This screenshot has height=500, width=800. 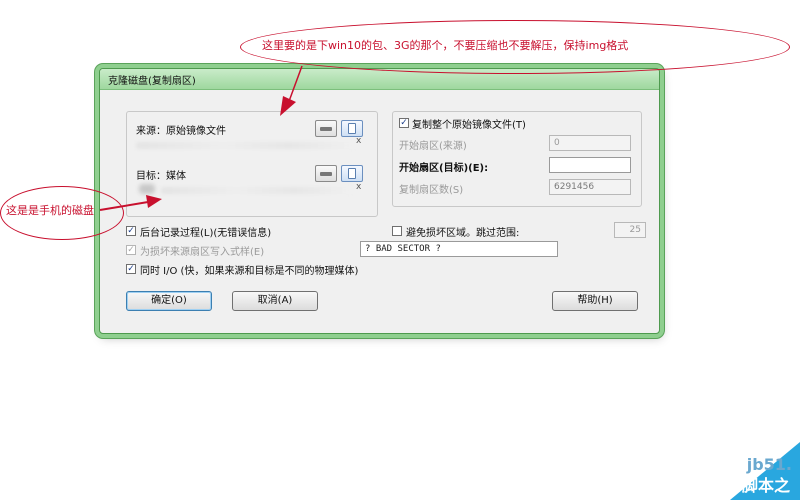 What do you see at coordinates (201, 138) in the screenshot?
I see `annotation-arrows` at bounding box center [201, 138].